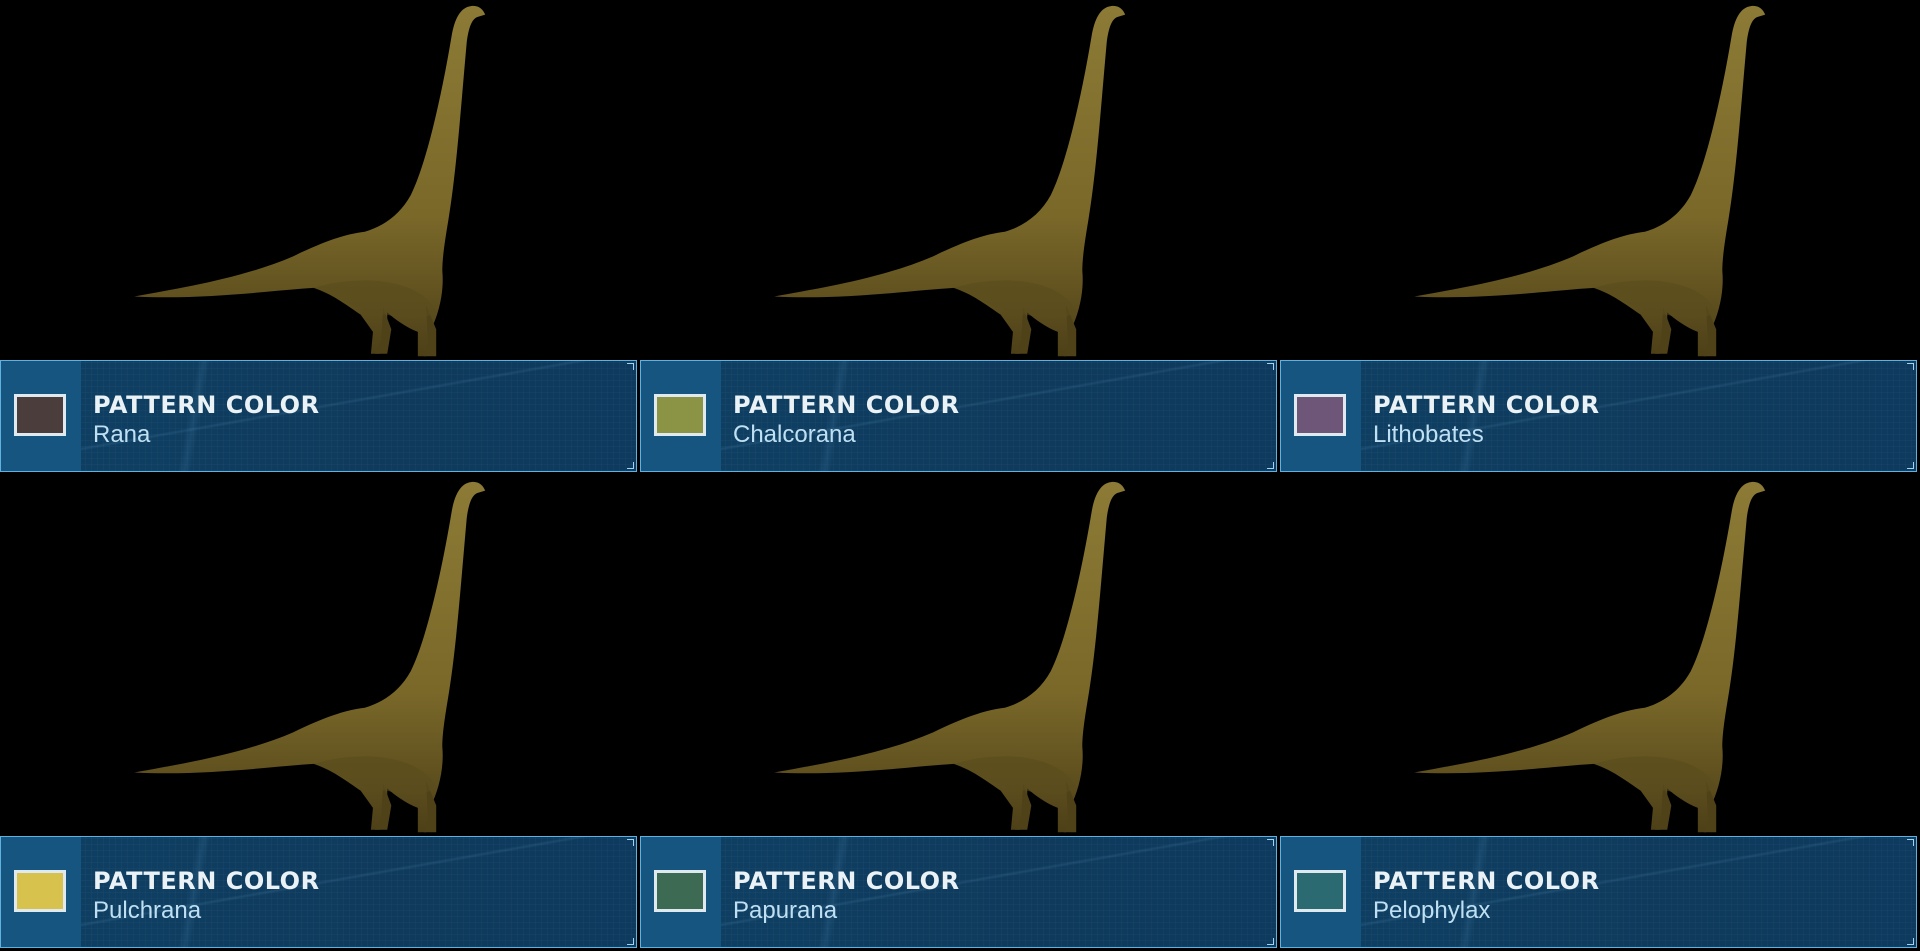 The height and width of the screenshot is (951, 1920). What do you see at coordinates (1428, 434) in the screenshot?
I see `color-name: Lithobates` at bounding box center [1428, 434].